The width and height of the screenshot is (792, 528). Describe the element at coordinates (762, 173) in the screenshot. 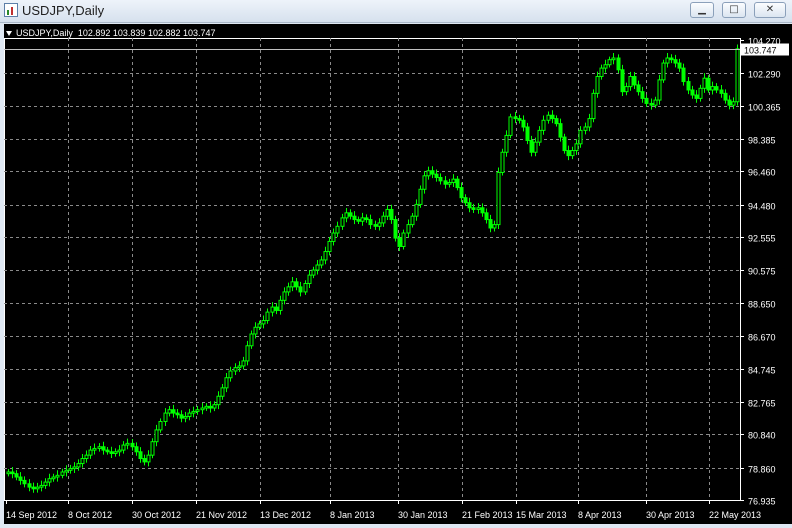

I see `y-tick-label: 96.460` at that location.